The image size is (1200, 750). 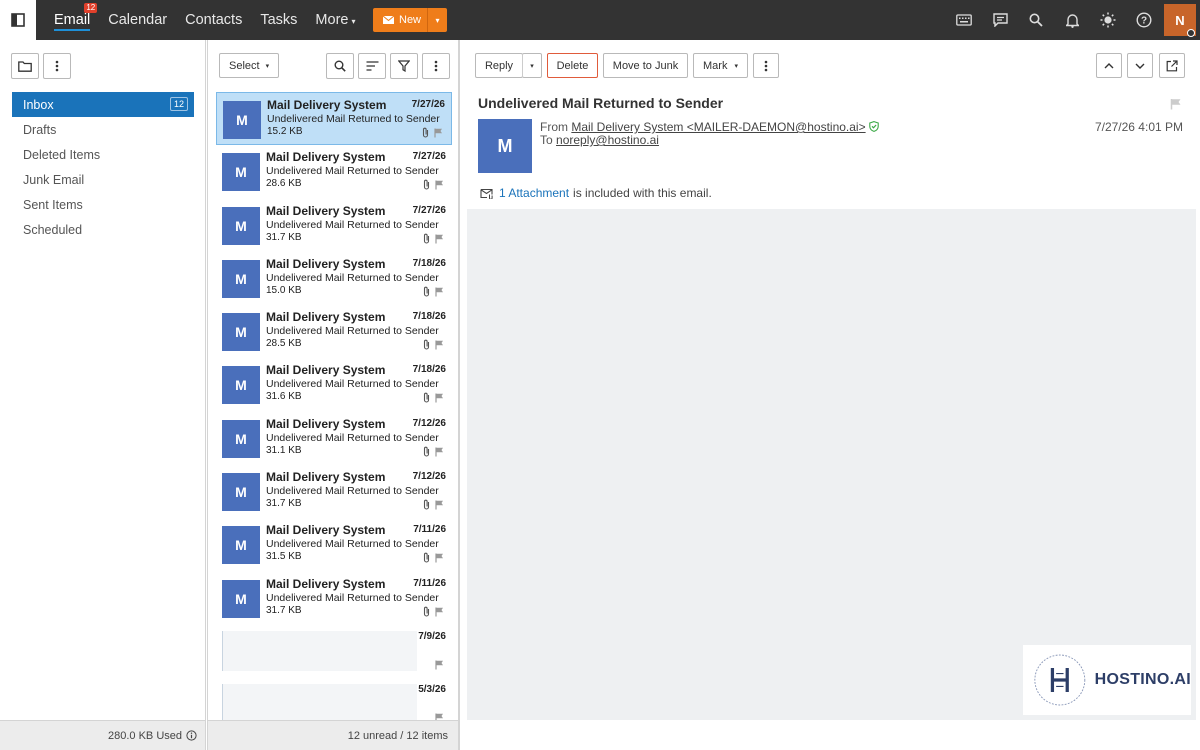 I want to click on help-icon: ?, so click(x=1144, y=20).